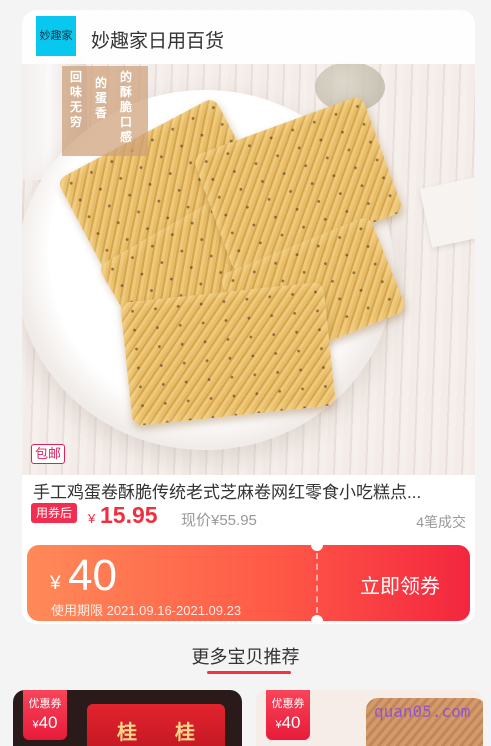 This screenshot has width=491, height=746. What do you see at coordinates (127, 718) in the screenshot?
I see `recommend-item: 桂 桂 优惠券 ¥40` at bounding box center [127, 718].